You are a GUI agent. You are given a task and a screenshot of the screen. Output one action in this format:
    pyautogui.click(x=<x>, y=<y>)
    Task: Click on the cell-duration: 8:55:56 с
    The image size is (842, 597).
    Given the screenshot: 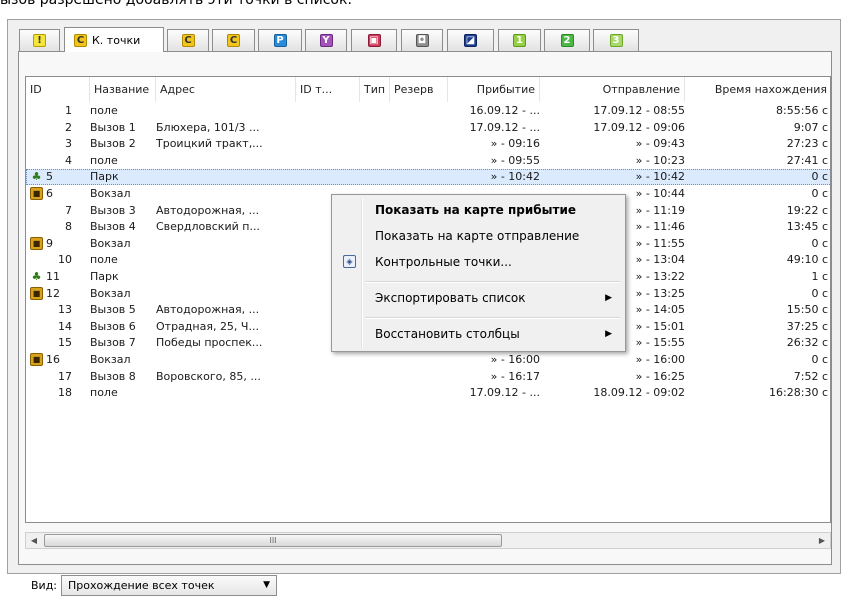 What is the action you would take?
    pyautogui.click(x=802, y=110)
    